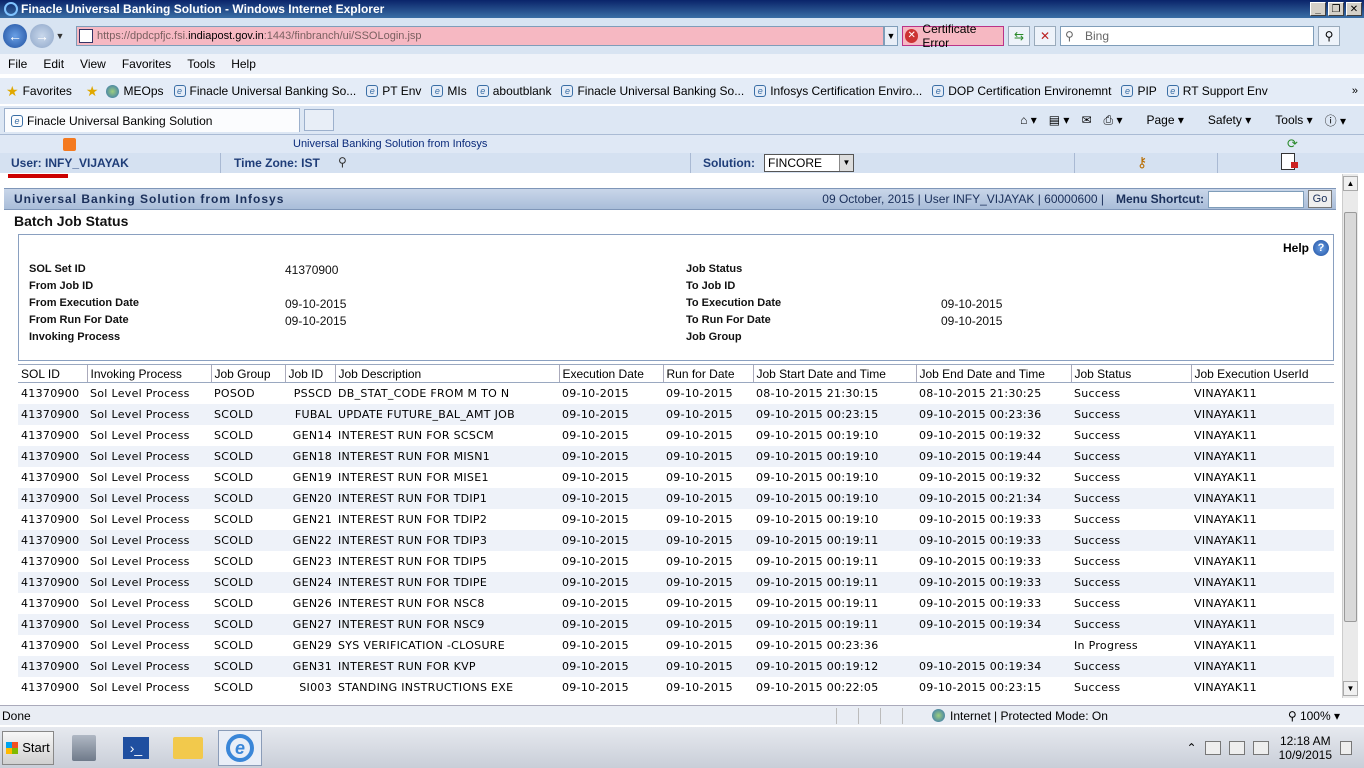  I want to click on col-execution-date: Execution Date, so click(610, 373).